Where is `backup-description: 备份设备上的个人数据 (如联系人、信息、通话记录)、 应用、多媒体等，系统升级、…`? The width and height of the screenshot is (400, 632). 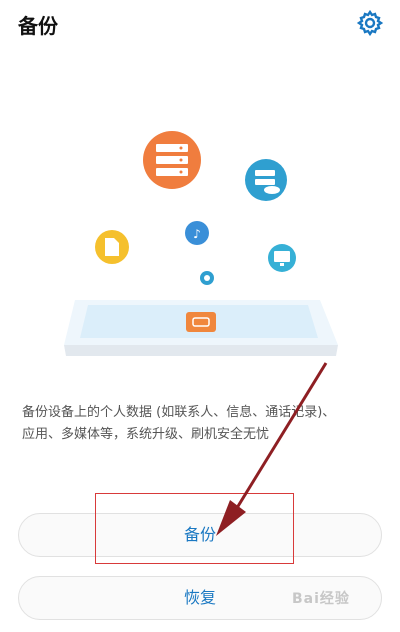
backup-description: 备份设备上的个人数据 (如联系人、信息、通话记录)、 应用、多媒体等，系统升级、… is located at coordinates (202, 424).